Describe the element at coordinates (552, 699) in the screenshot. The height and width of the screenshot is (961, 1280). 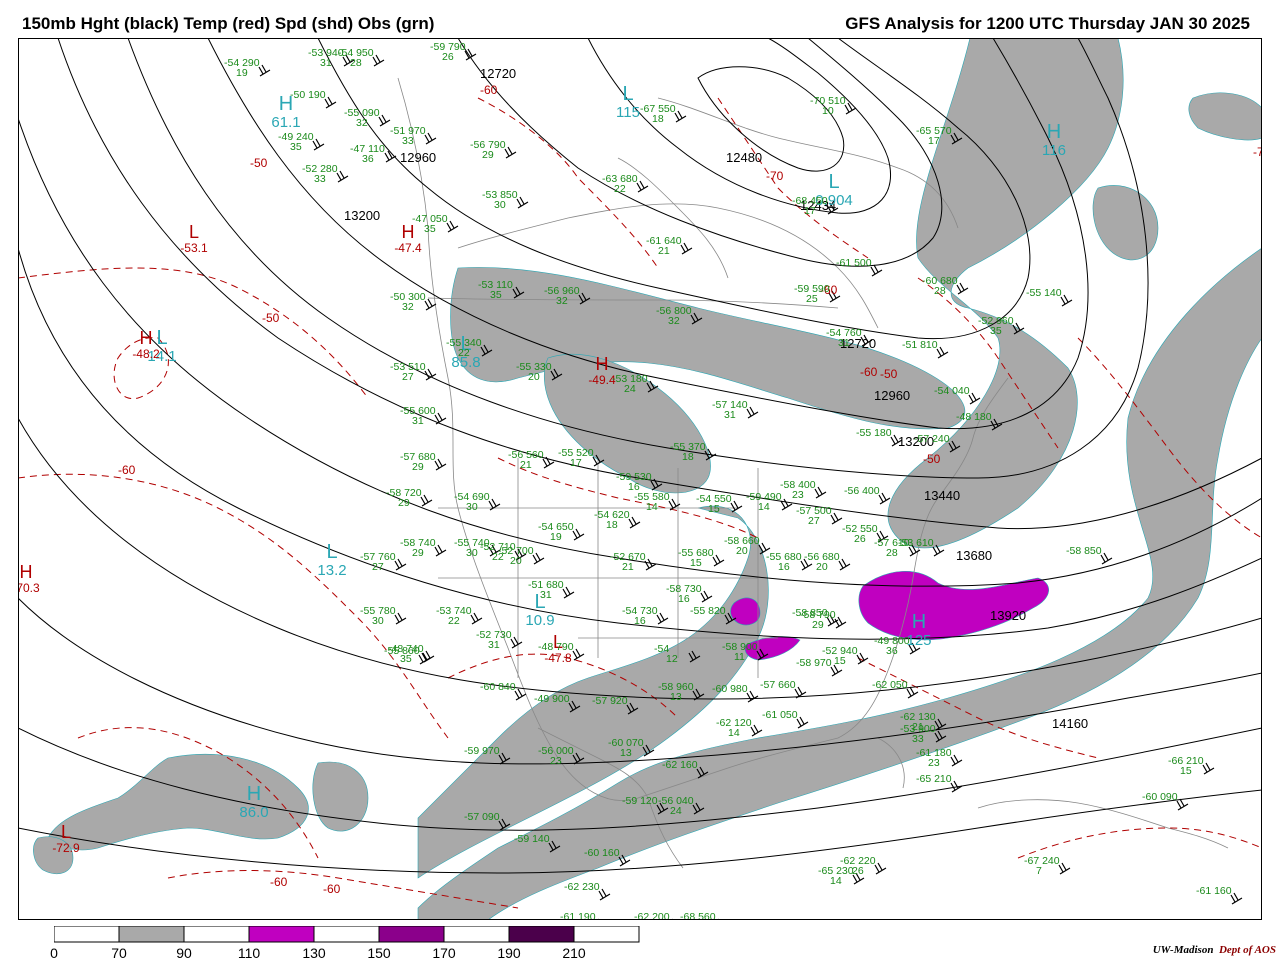
I see `obs-temp-height: -49 900` at that location.